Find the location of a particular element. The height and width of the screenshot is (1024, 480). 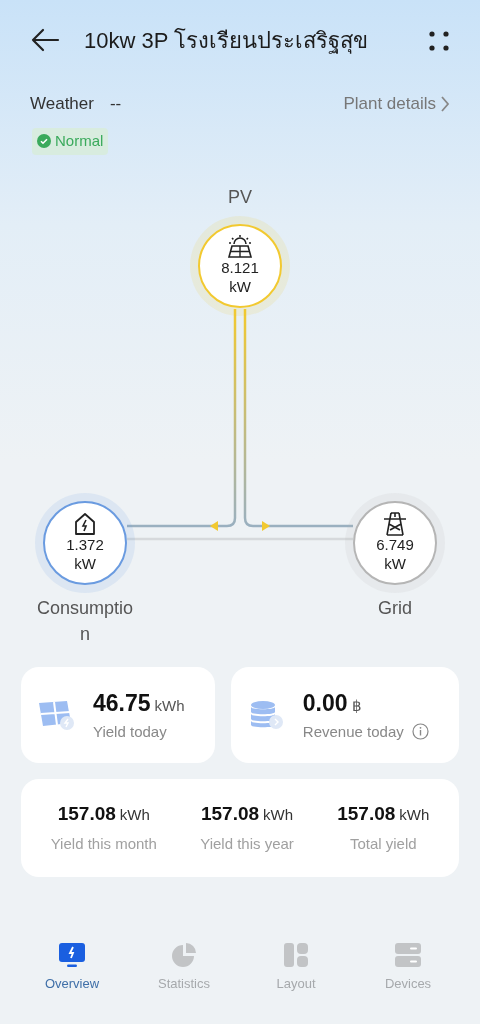

weather-value: -- is located at coordinates (115, 104).